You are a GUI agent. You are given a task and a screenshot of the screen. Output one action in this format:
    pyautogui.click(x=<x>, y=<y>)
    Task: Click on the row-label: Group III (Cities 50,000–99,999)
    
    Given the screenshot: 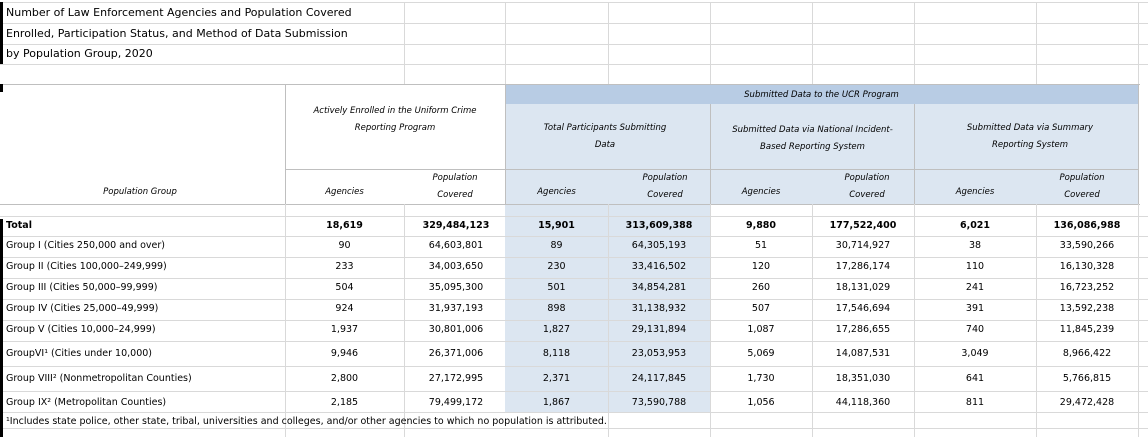 What is the action you would take?
    pyautogui.click(x=82, y=287)
    